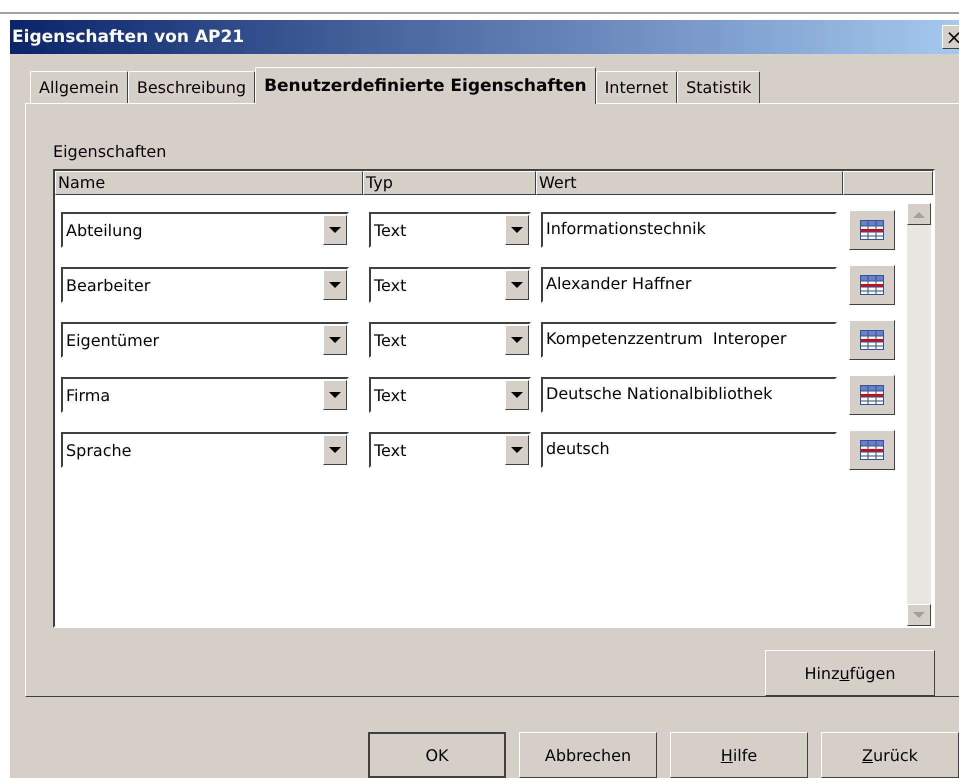  Describe the element at coordinates (205, 340) in the screenshot. I see `name-dropdown: Eigentümer` at that location.